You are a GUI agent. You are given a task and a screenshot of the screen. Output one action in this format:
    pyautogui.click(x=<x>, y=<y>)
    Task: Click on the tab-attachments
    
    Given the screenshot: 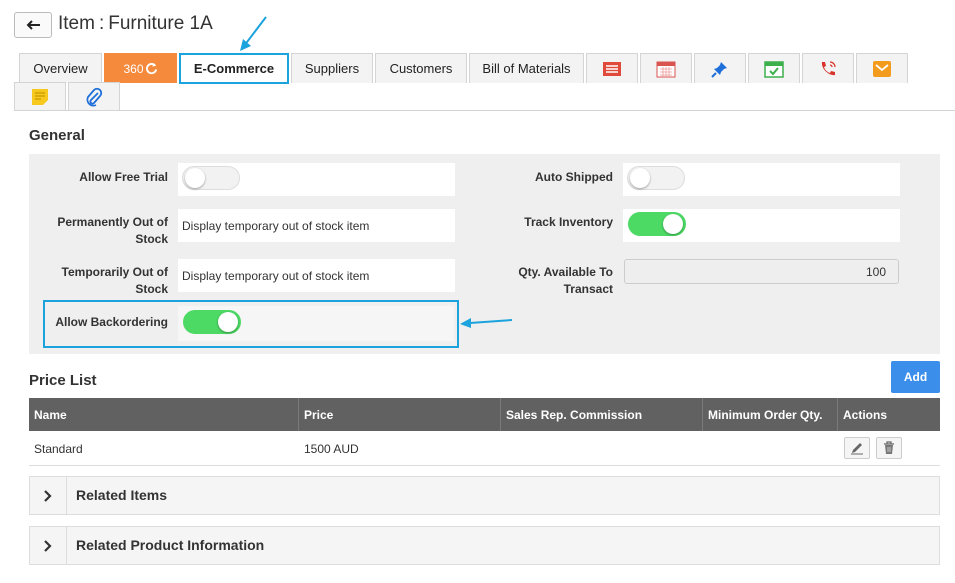 What is the action you would take?
    pyautogui.click(x=94, y=96)
    